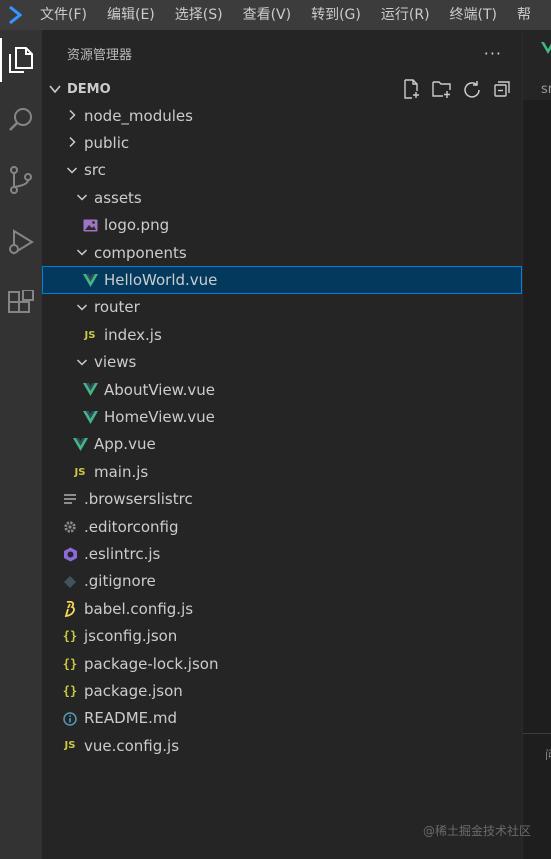  What do you see at coordinates (282, 142) in the screenshot?
I see `tree-folder-row: public` at bounding box center [282, 142].